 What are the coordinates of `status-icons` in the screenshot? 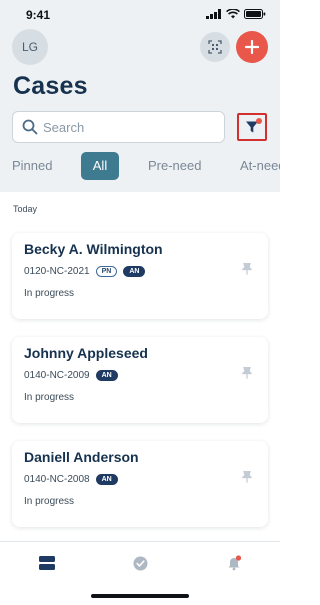 It's located at (236, 14).